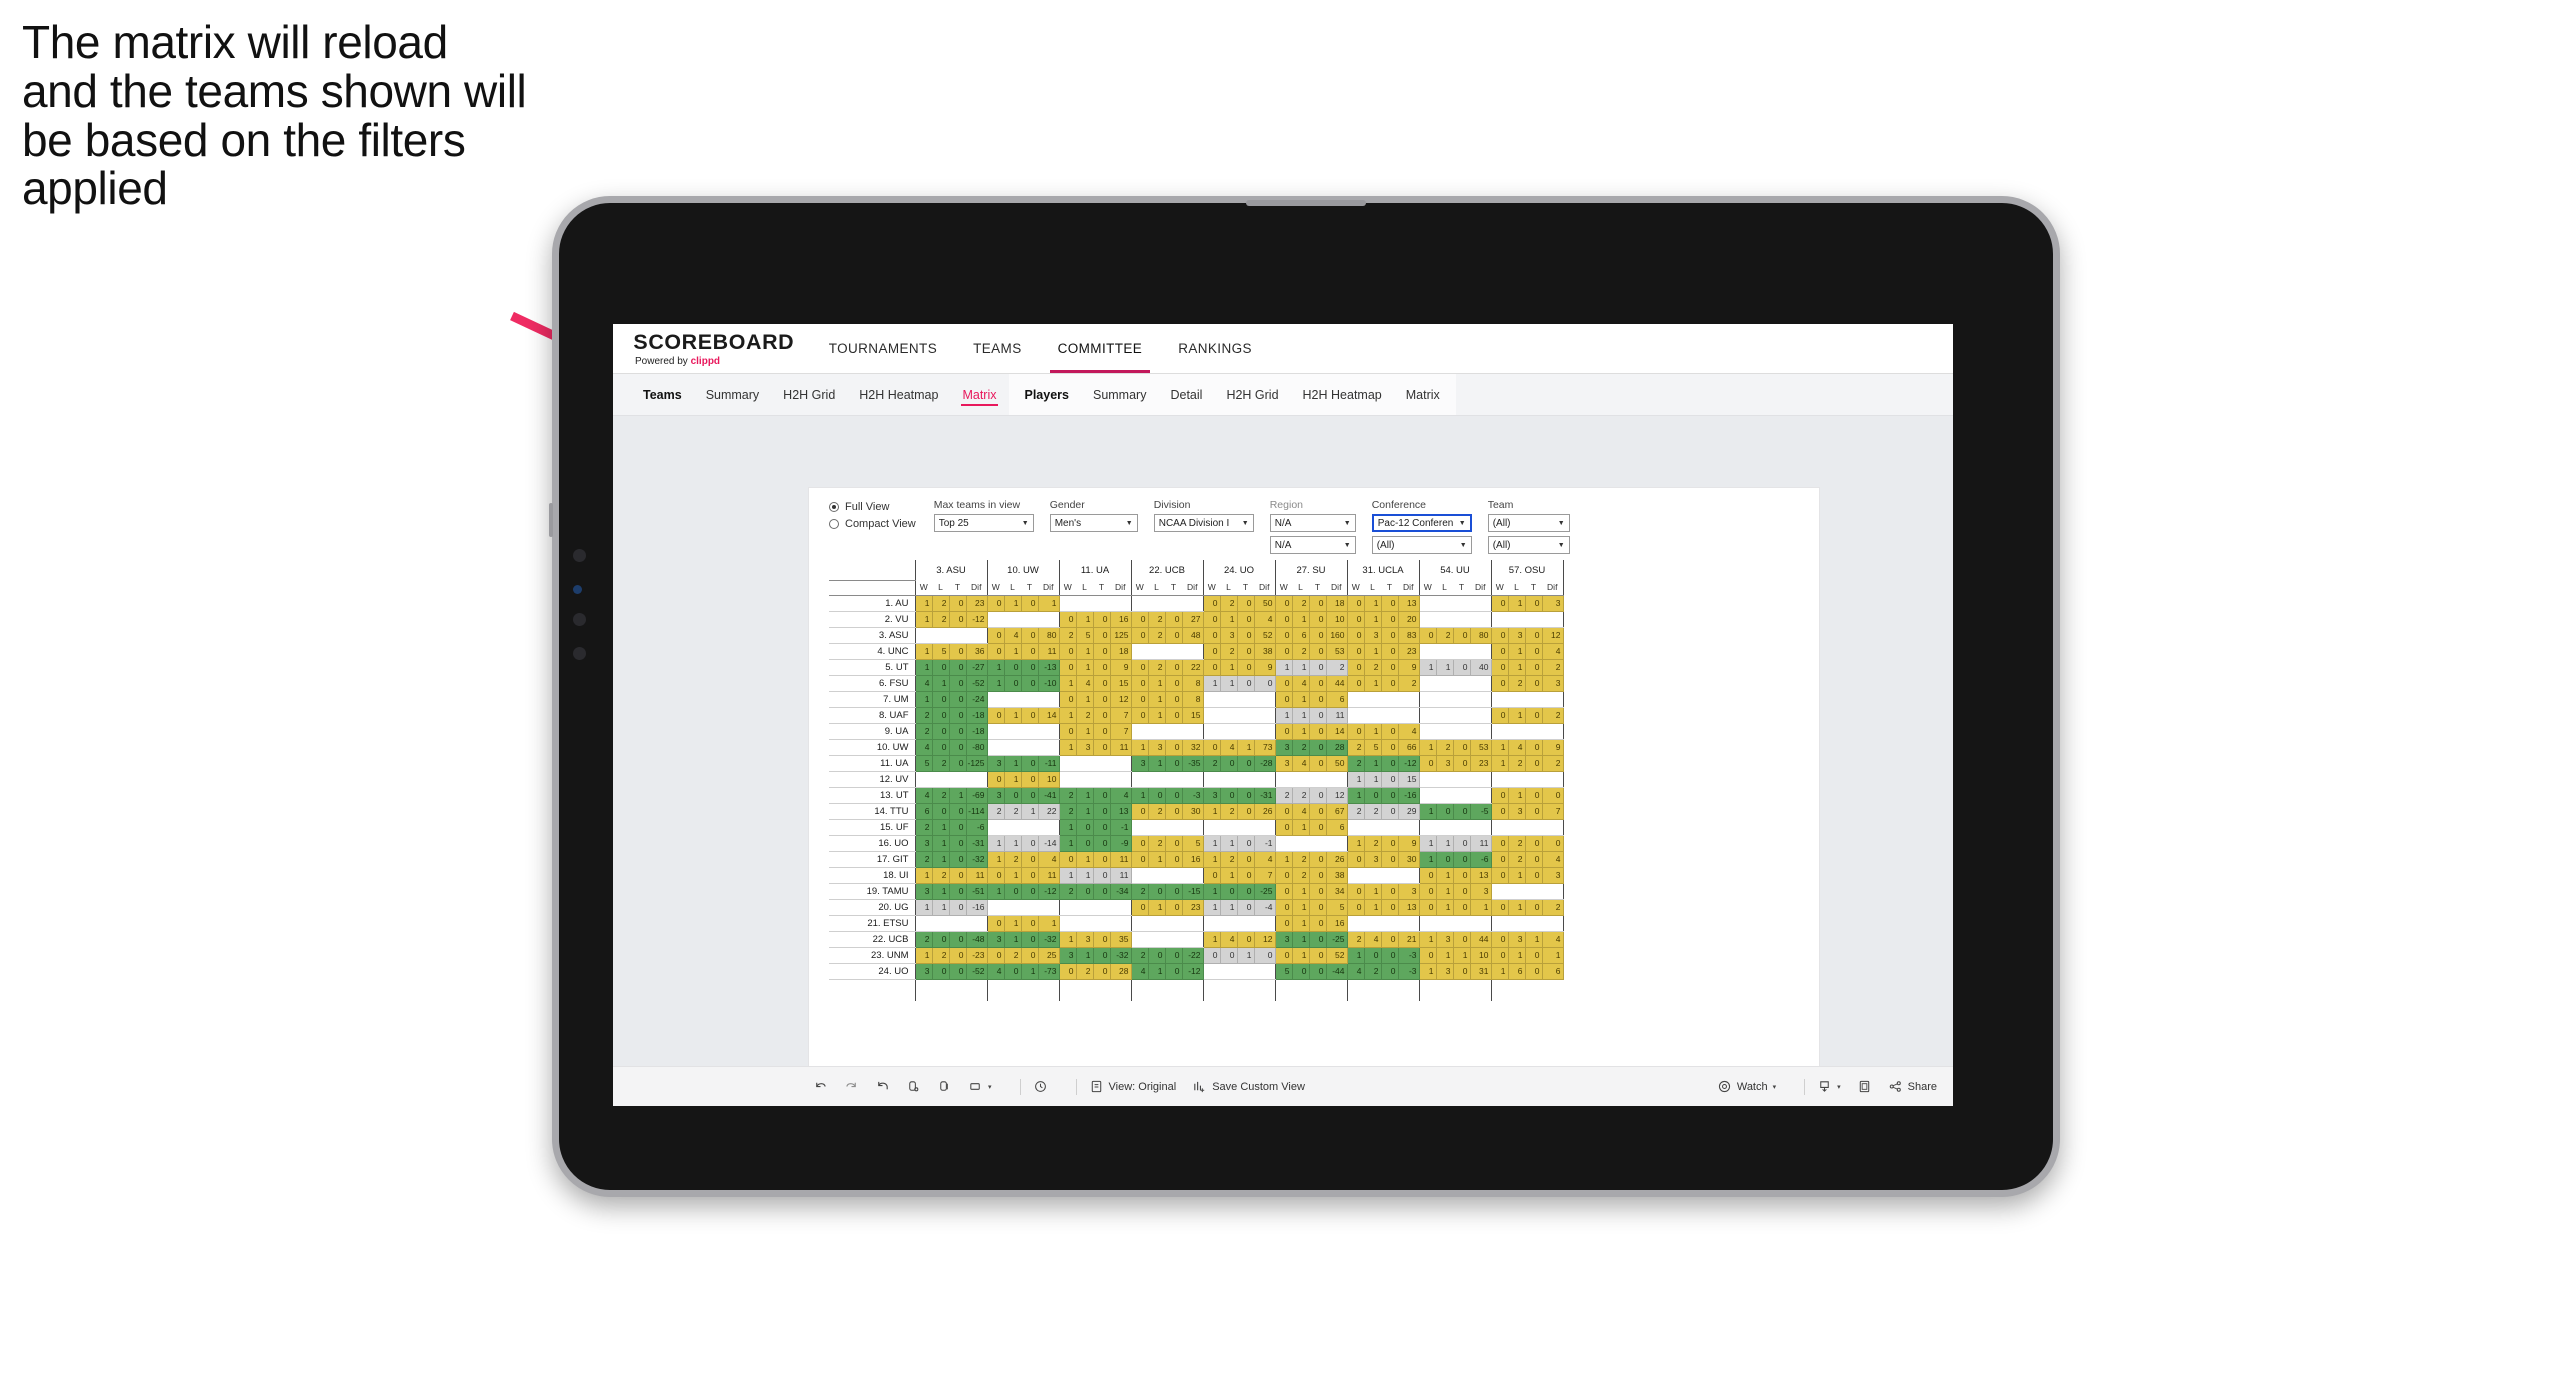 The width and height of the screenshot is (2568, 1382). I want to click on matrix-cell: -44, so click(1337, 971).